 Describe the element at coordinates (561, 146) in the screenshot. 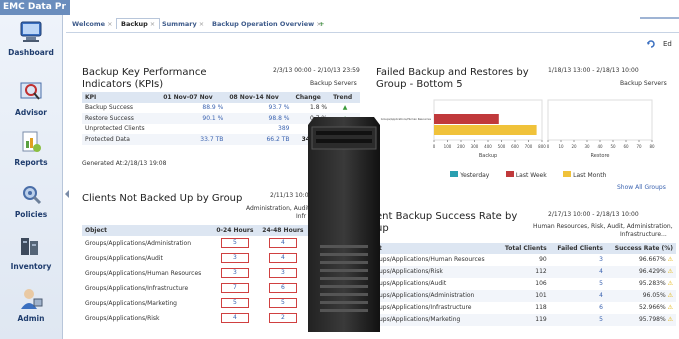

I see `x-tick-label: 10` at that location.